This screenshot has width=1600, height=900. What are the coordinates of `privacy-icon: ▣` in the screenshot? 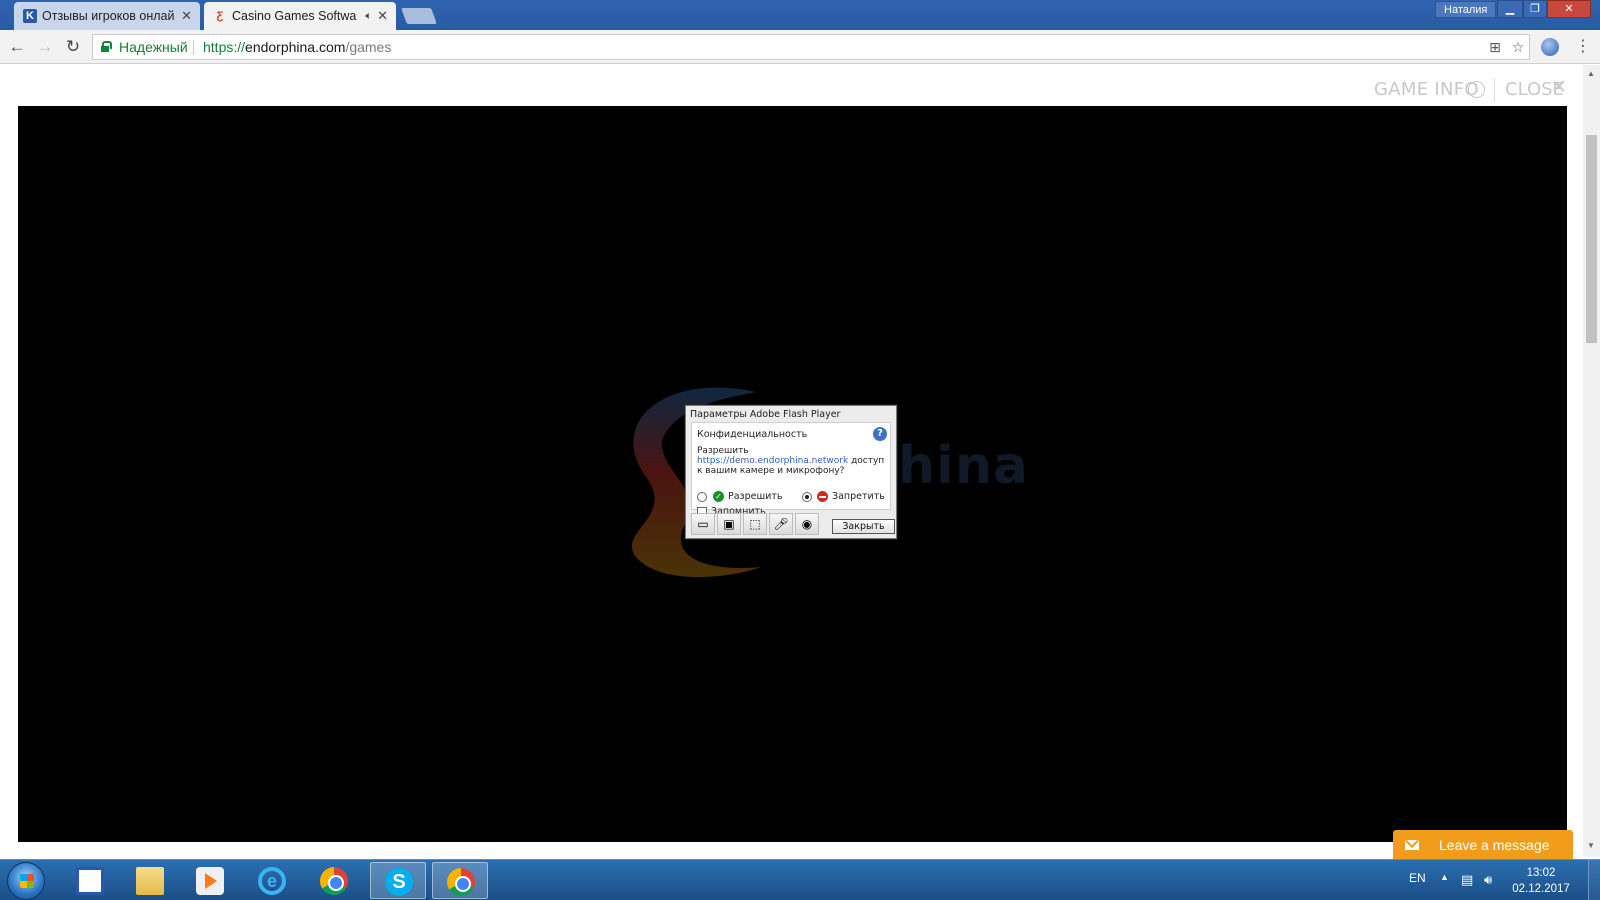 It's located at (729, 524).